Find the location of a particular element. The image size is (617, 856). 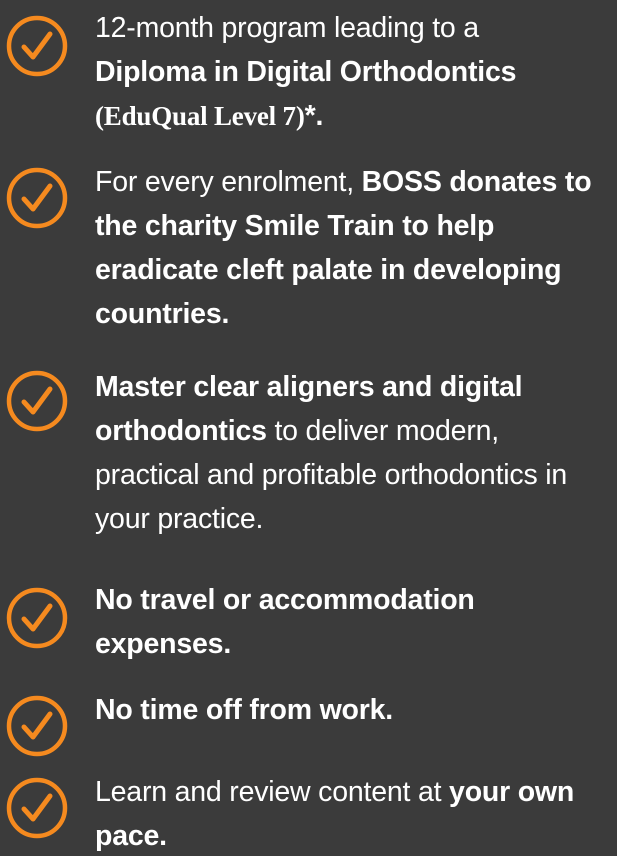

item-text-bold: No travel or accommodation expenses. is located at coordinates (285, 622).